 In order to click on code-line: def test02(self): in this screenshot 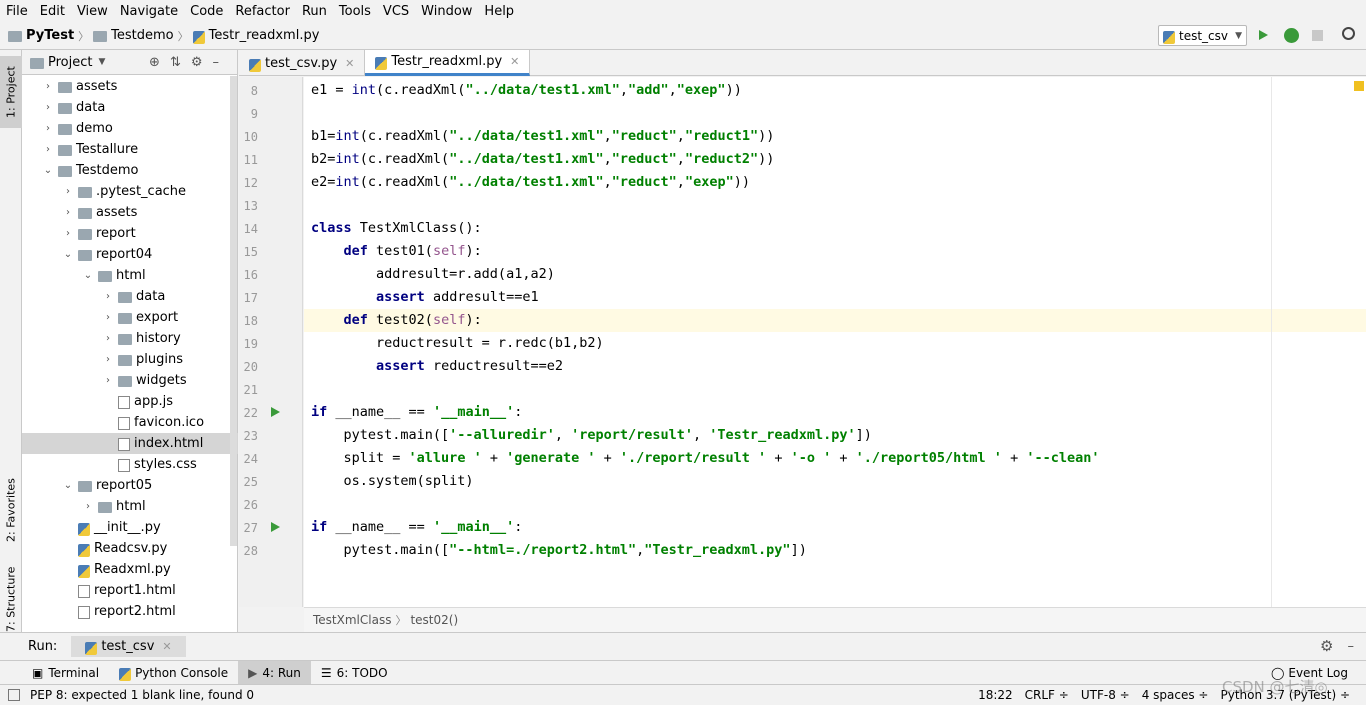, I will do `click(396, 320)`.